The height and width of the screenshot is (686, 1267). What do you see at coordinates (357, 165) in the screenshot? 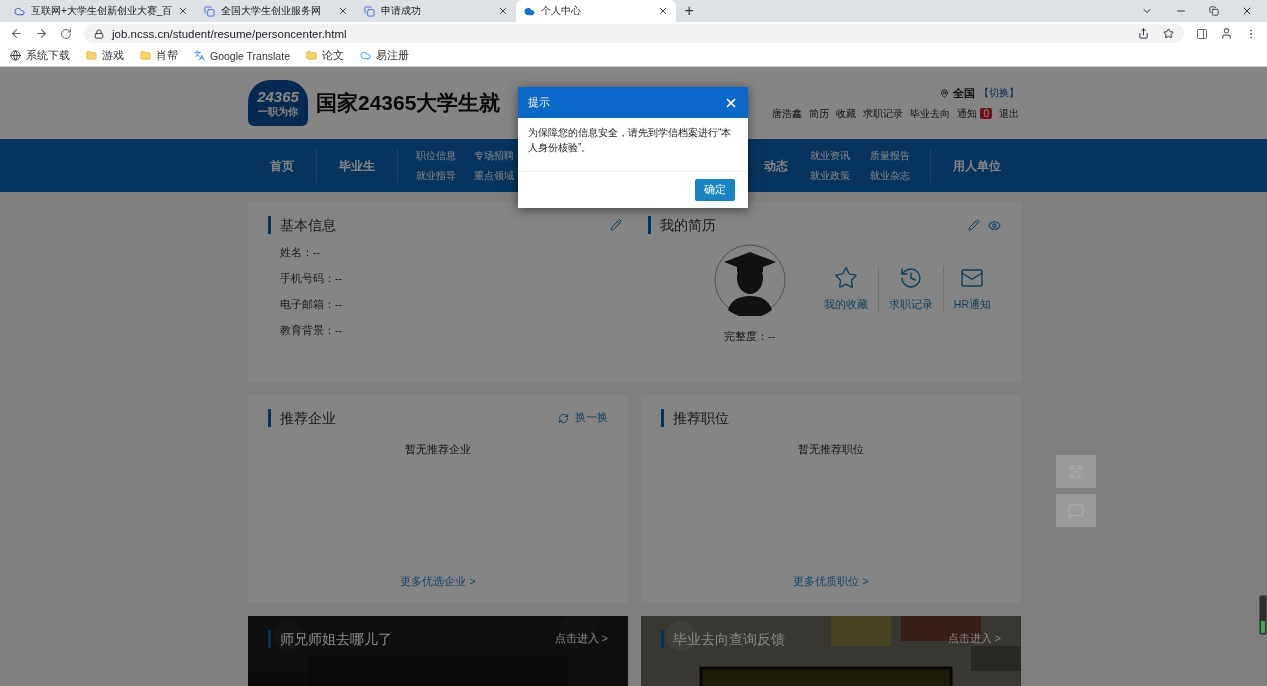
I see `nav-item: 毕业生` at bounding box center [357, 165].